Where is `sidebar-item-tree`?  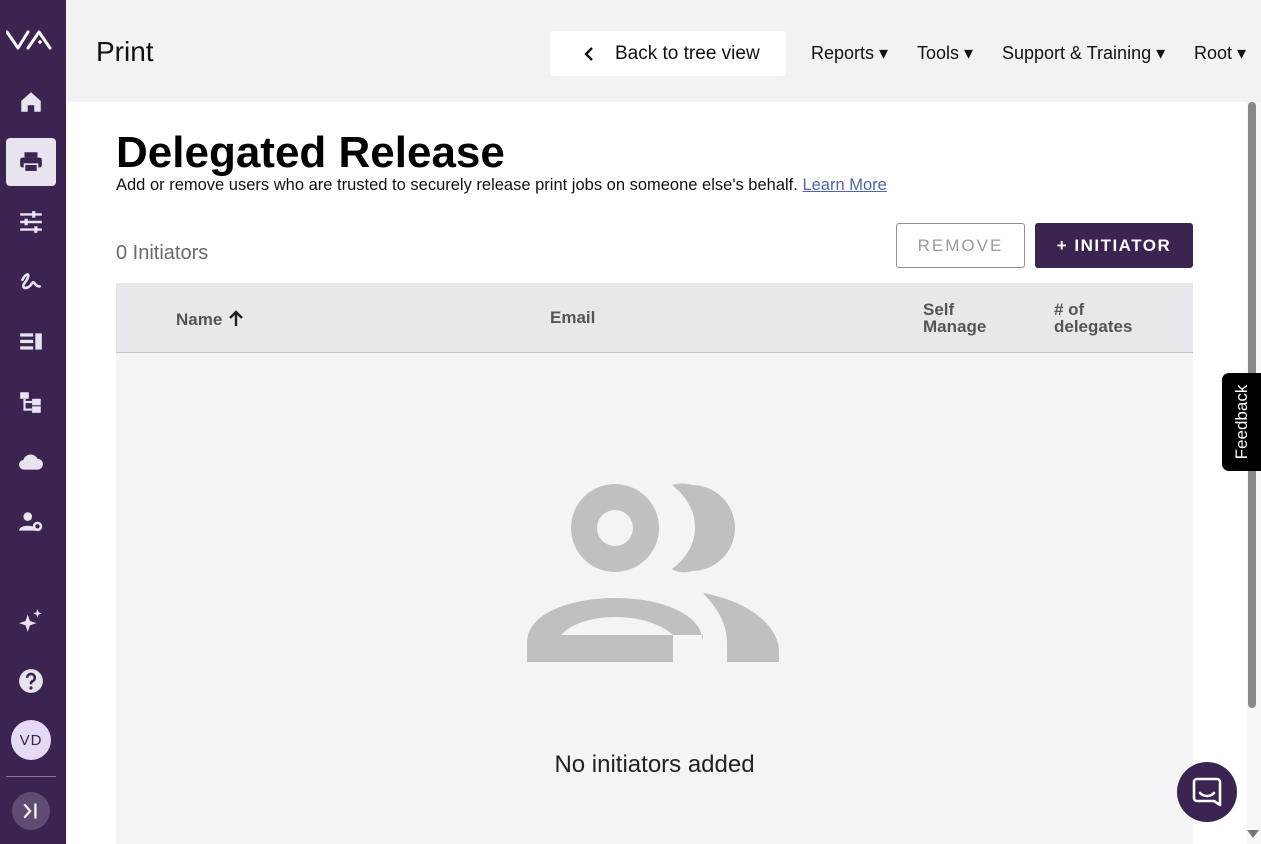 sidebar-item-tree is located at coordinates (31, 402).